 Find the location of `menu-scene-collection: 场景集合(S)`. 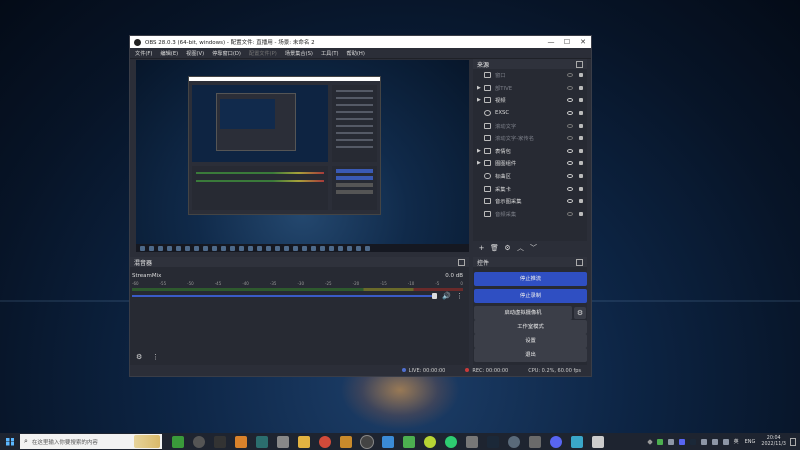

menu-scene-collection: 场景集合(S) is located at coordinates (299, 53).